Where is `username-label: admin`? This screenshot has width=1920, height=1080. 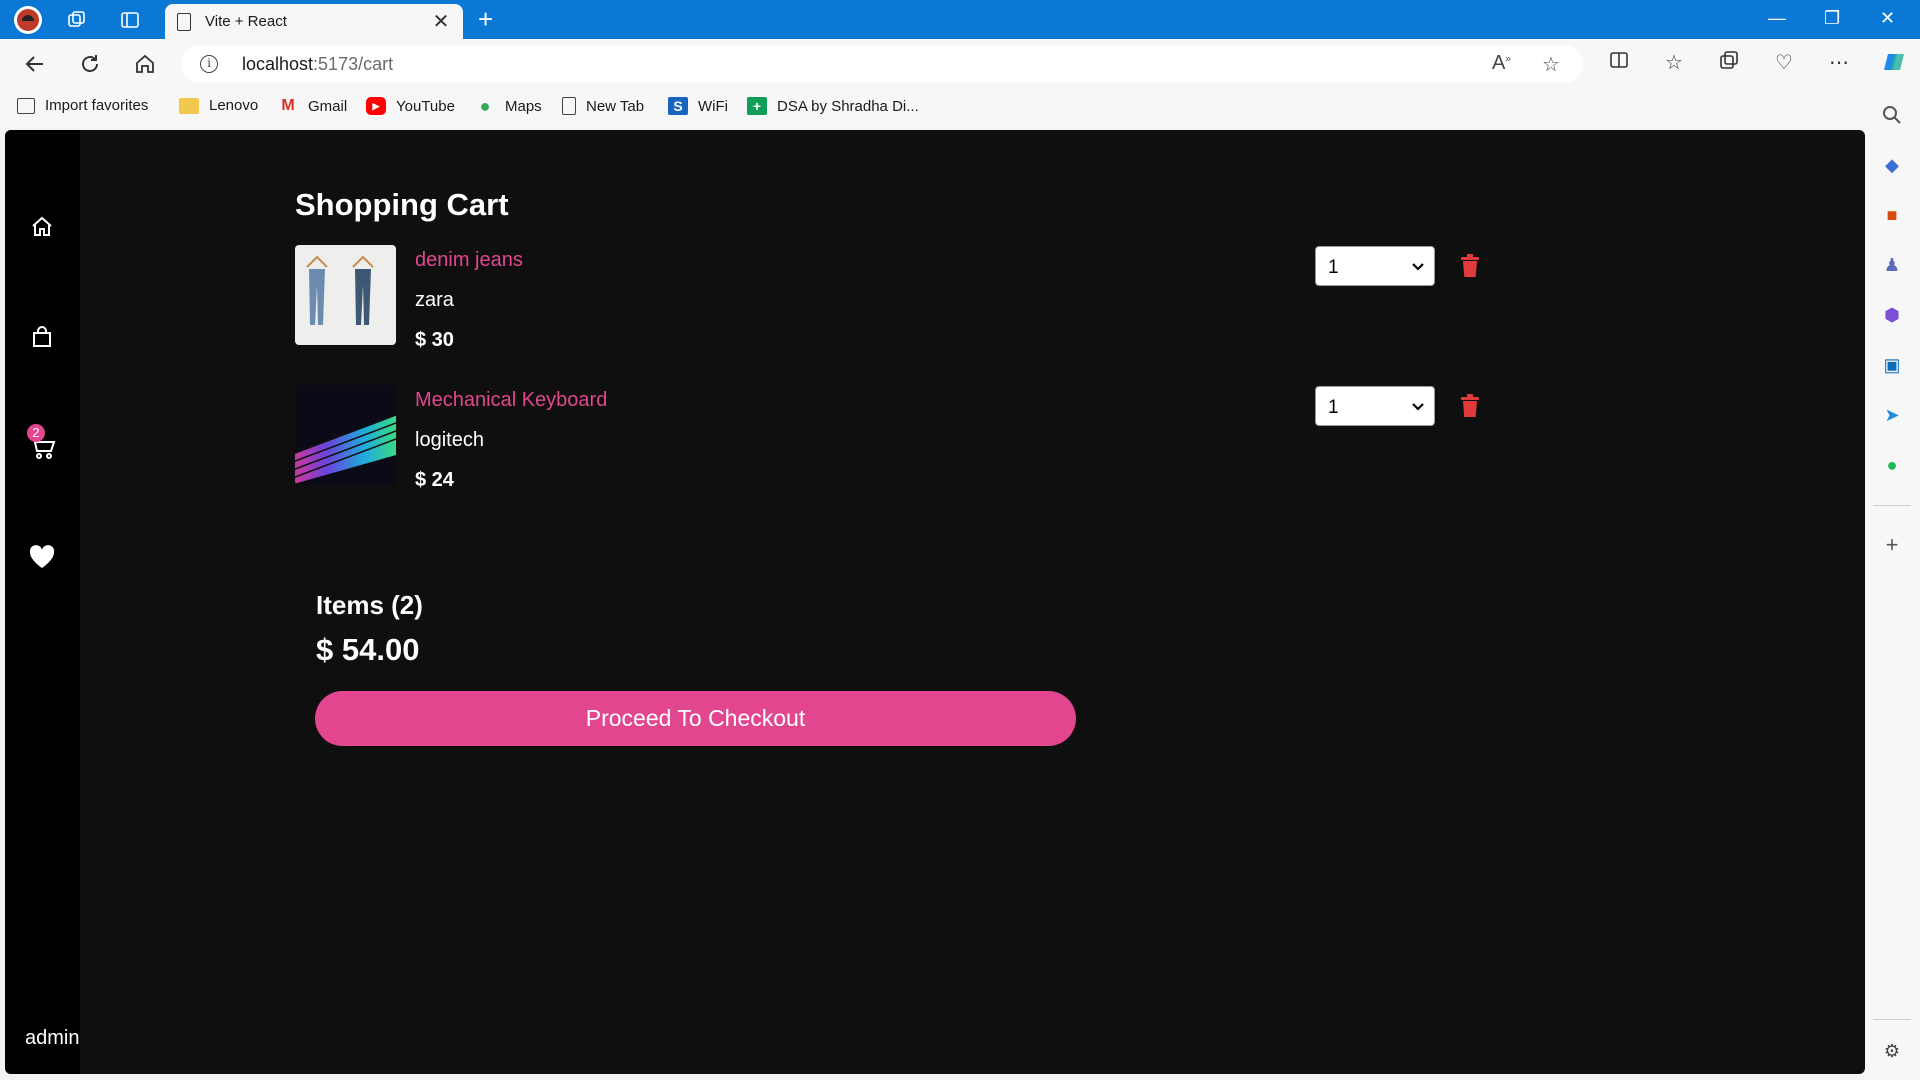 username-label: admin is located at coordinates (52, 1038).